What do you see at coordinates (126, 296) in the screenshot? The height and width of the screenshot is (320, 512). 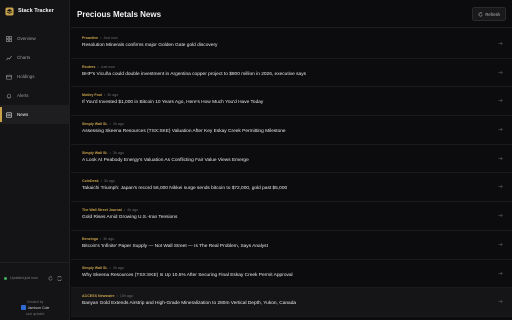 I see `news-time: 10h ago` at bounding box center [126, 296].